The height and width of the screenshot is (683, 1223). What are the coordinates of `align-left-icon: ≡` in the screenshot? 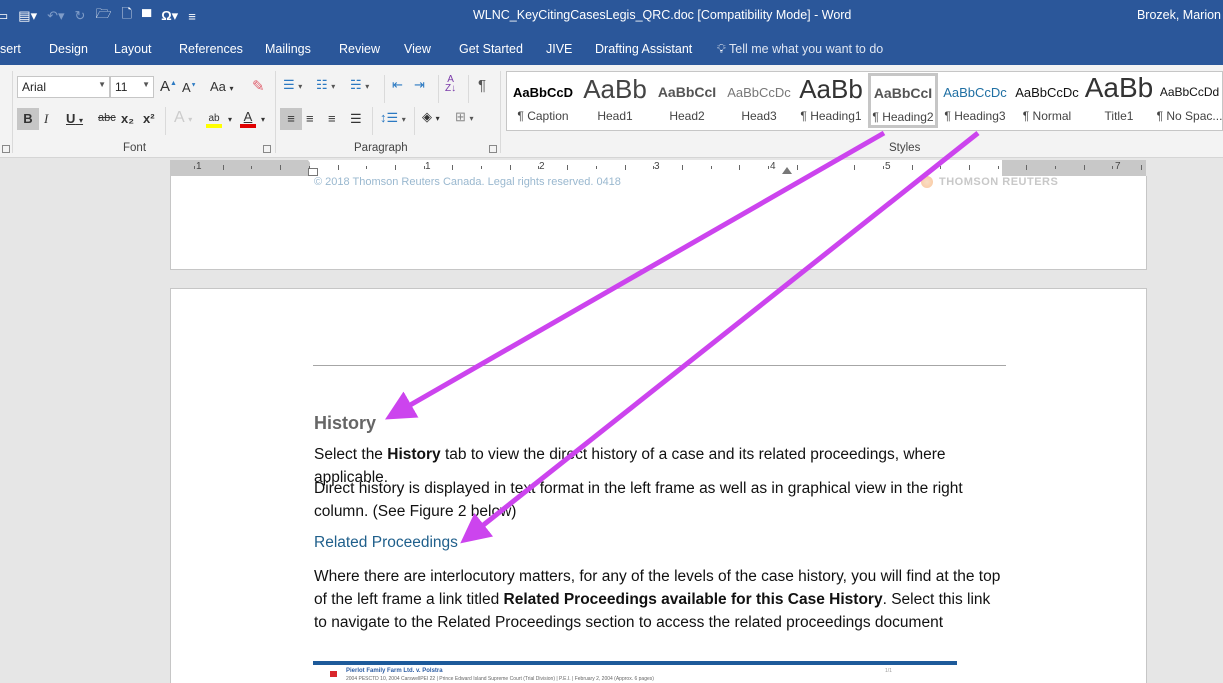 It's located at (291, 118).